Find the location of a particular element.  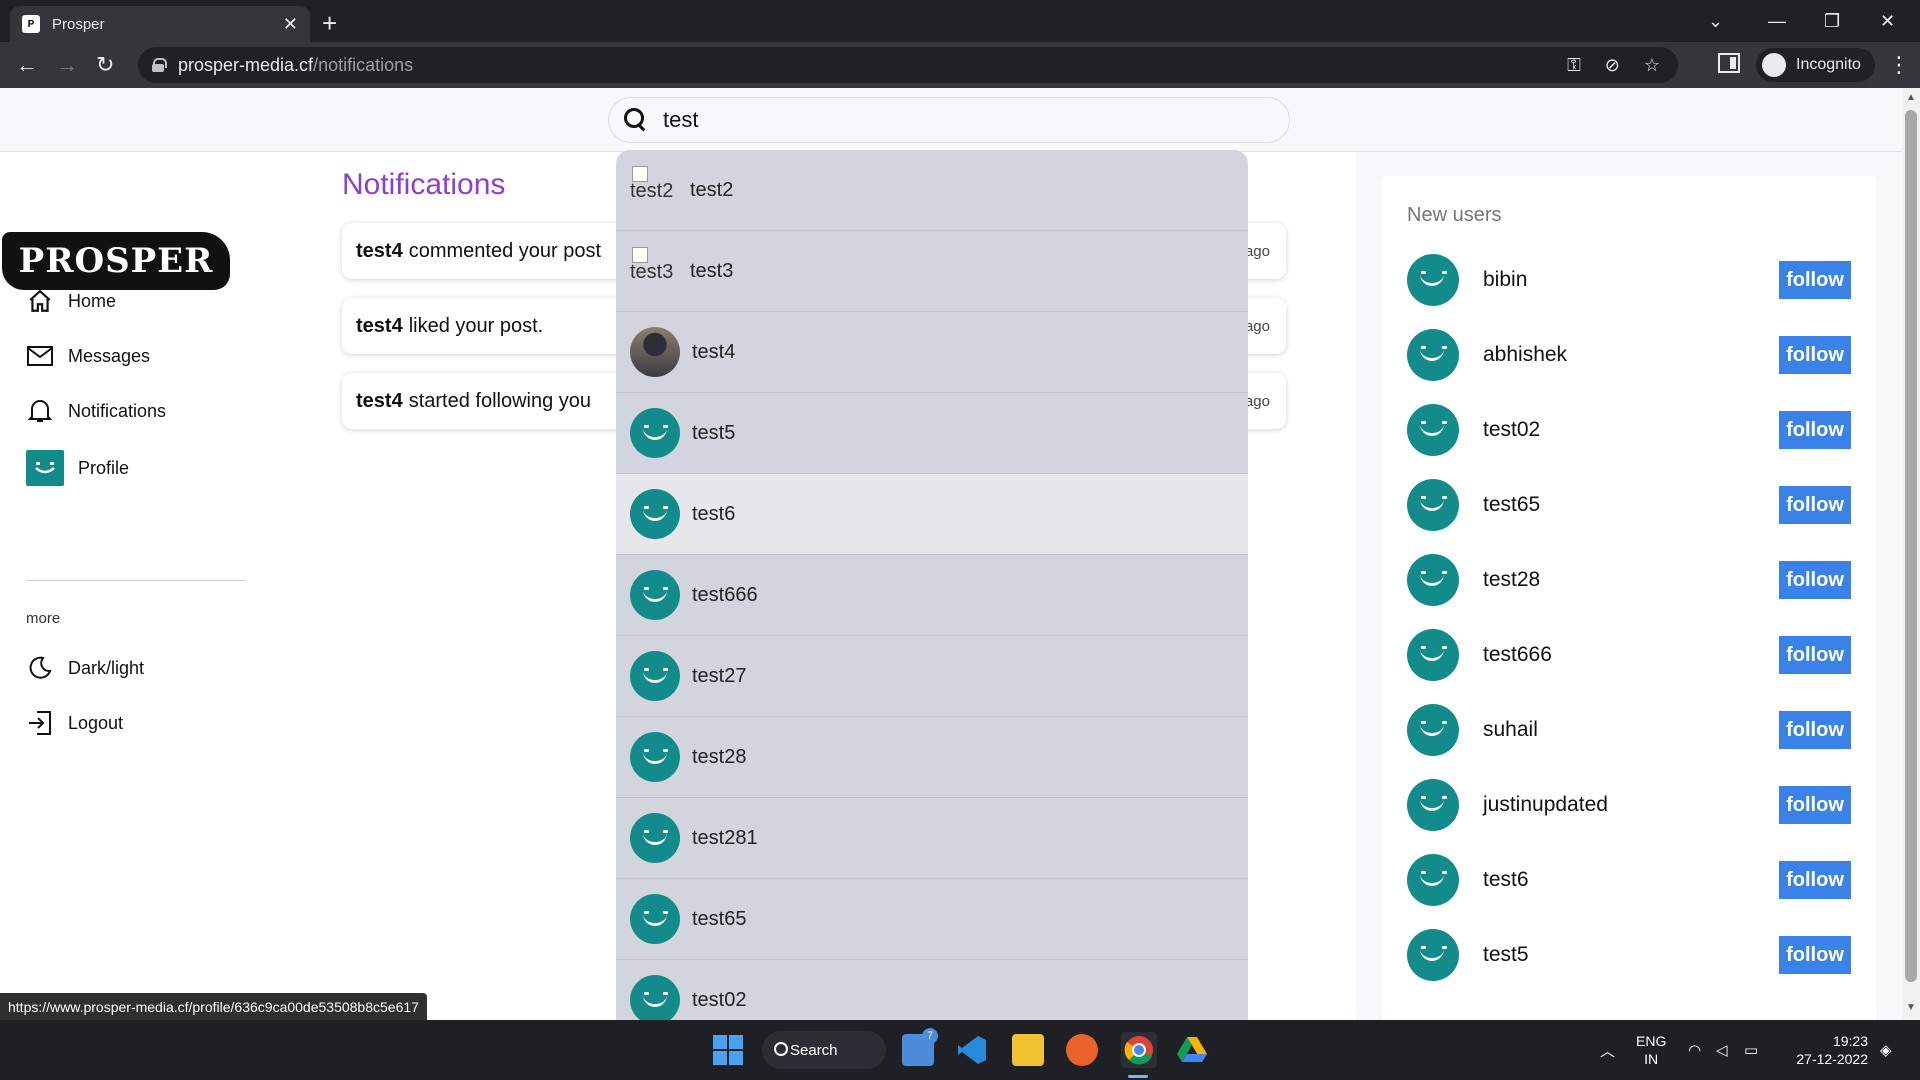

search-result-item: test281 is located at coordinates (932, 838).